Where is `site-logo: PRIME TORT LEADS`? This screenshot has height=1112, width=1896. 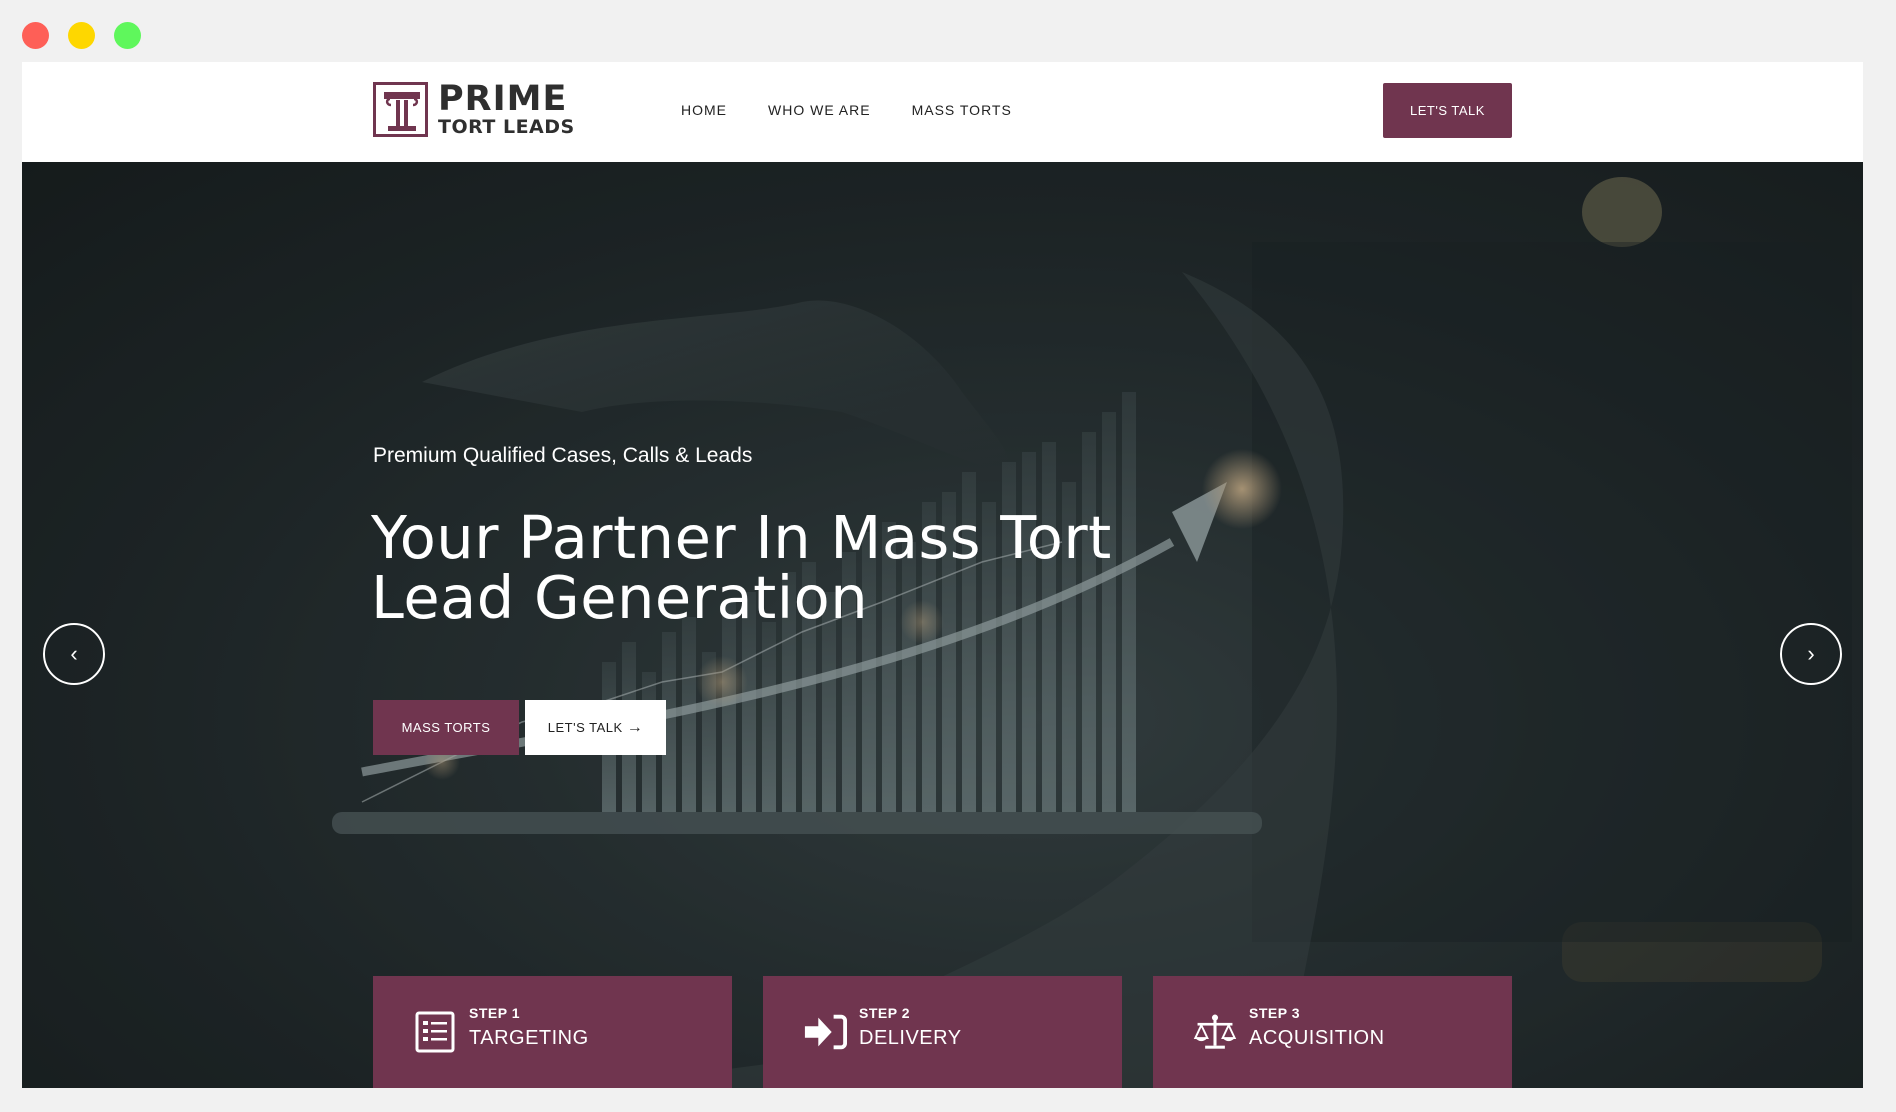 site-logo: PRIME TORT LEADS is located at coordinates (474, 109).